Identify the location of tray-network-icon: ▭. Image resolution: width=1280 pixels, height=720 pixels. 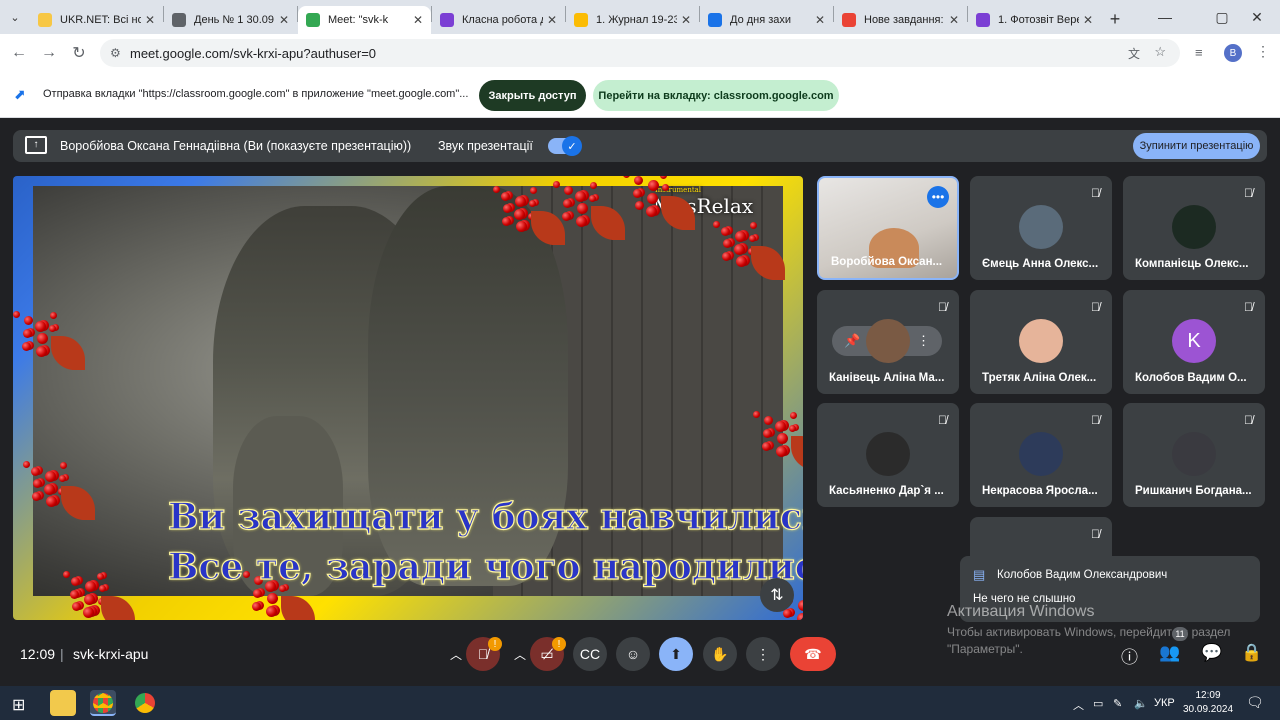
(1098, 703).